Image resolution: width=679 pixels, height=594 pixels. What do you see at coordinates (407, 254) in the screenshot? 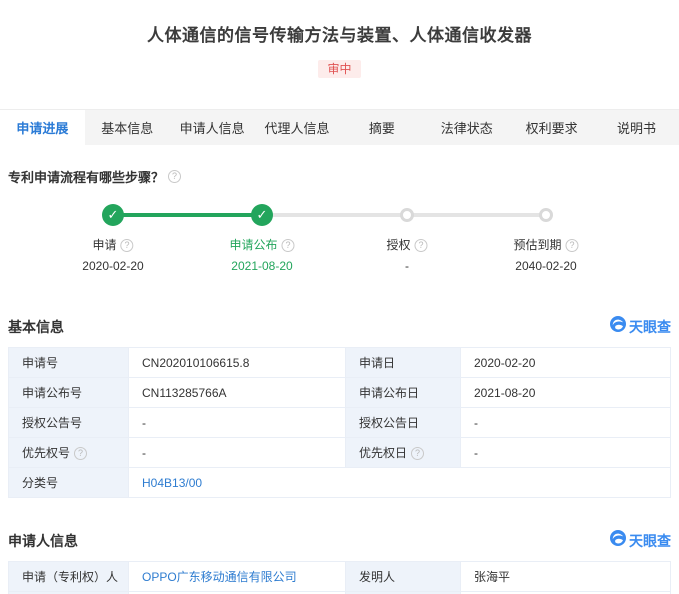
I see `timeline-step-grant: 授权? -` at bounding box center [407, 254].